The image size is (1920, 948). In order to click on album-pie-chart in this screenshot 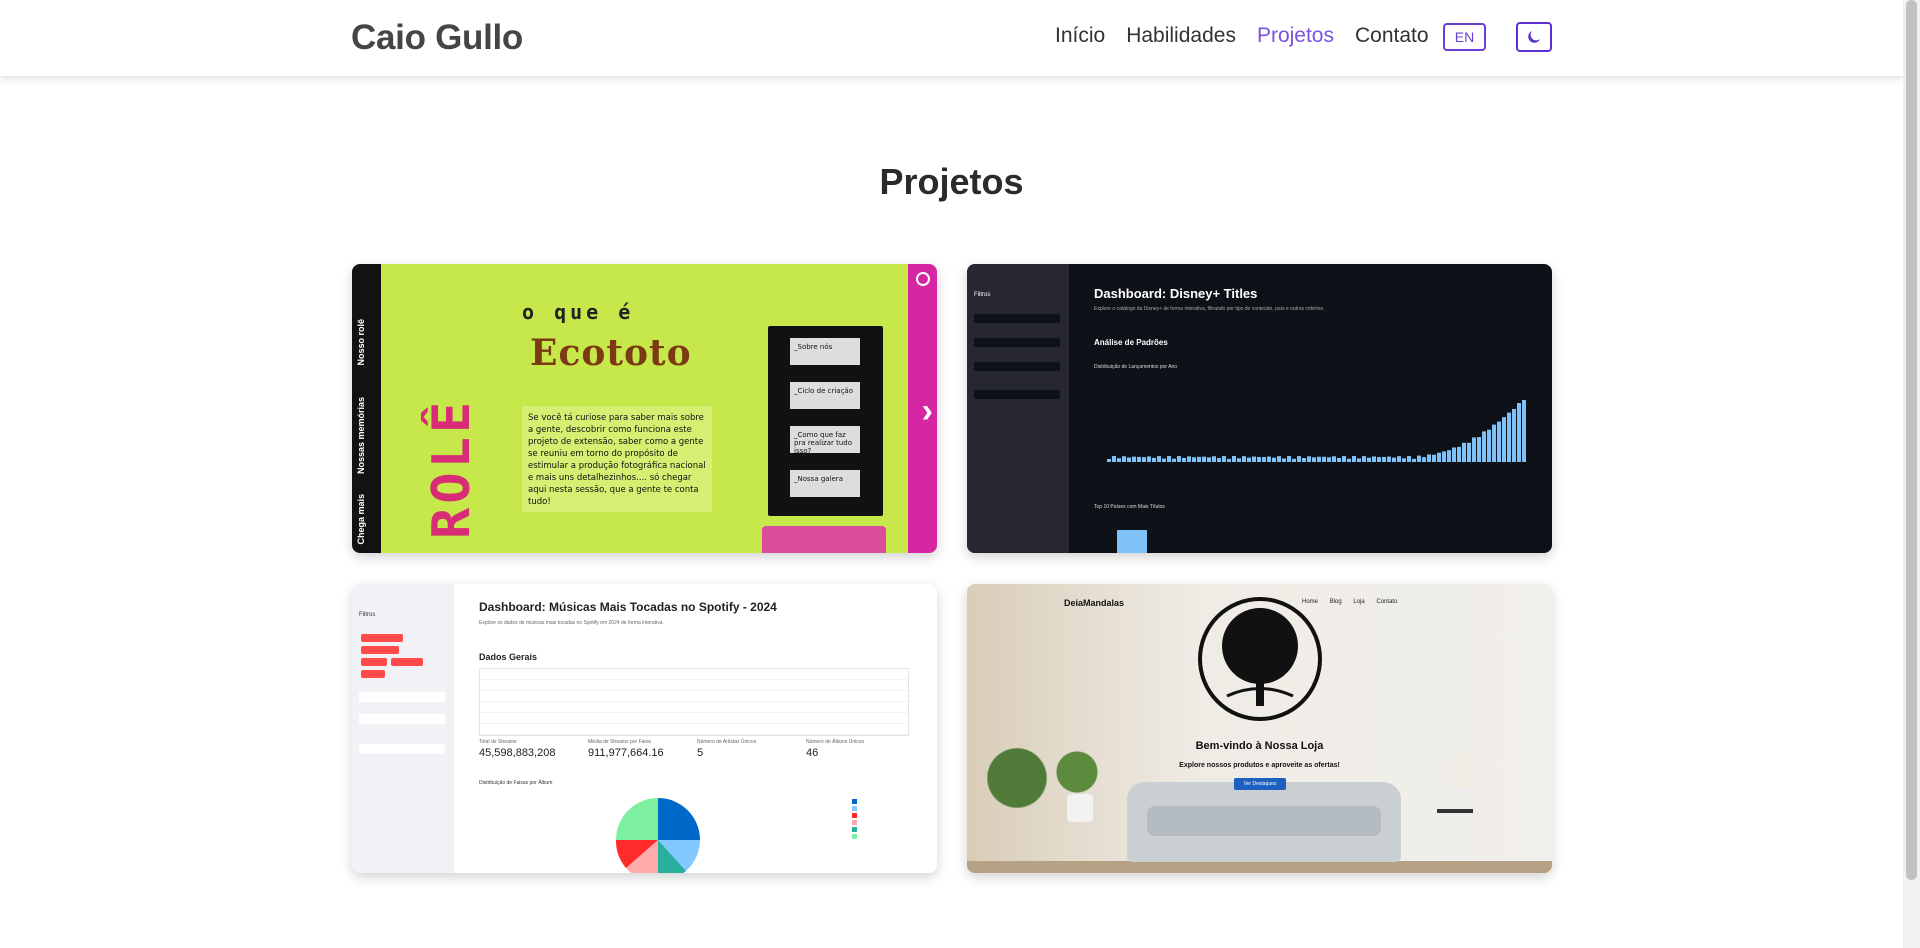, I will do `click(658, 835)`.